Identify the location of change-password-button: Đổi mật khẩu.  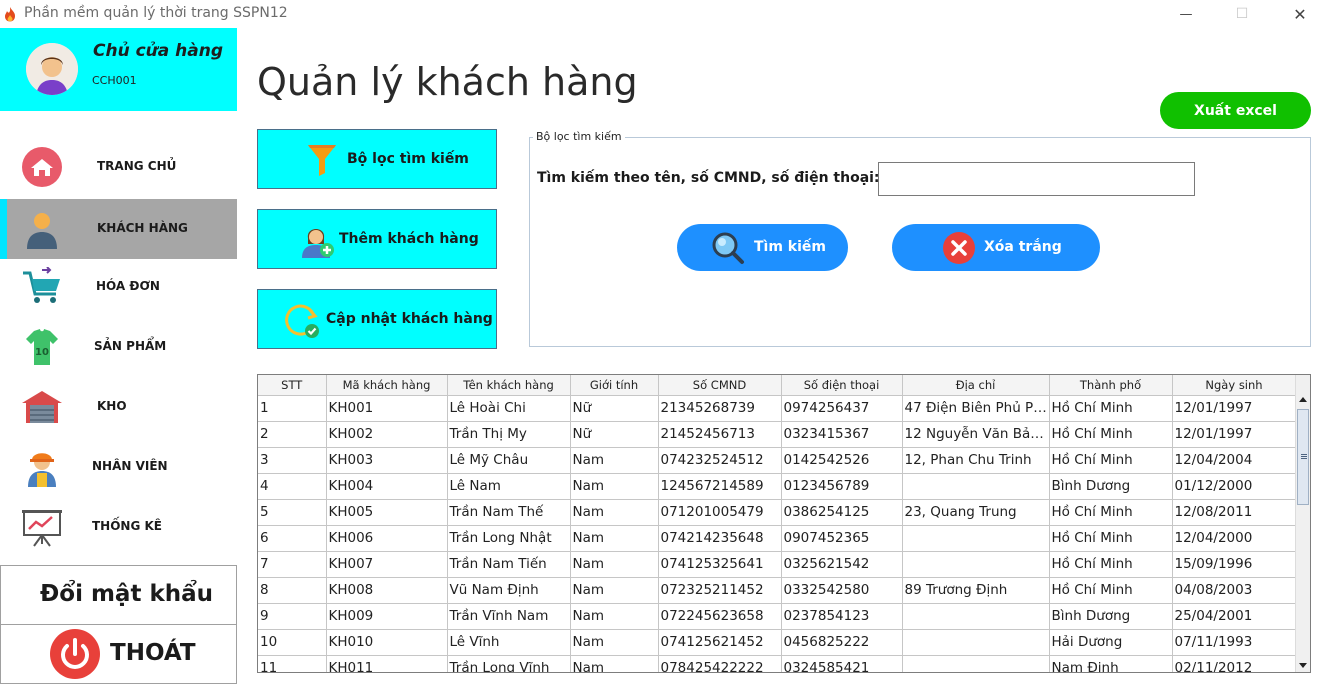
(118, 595).